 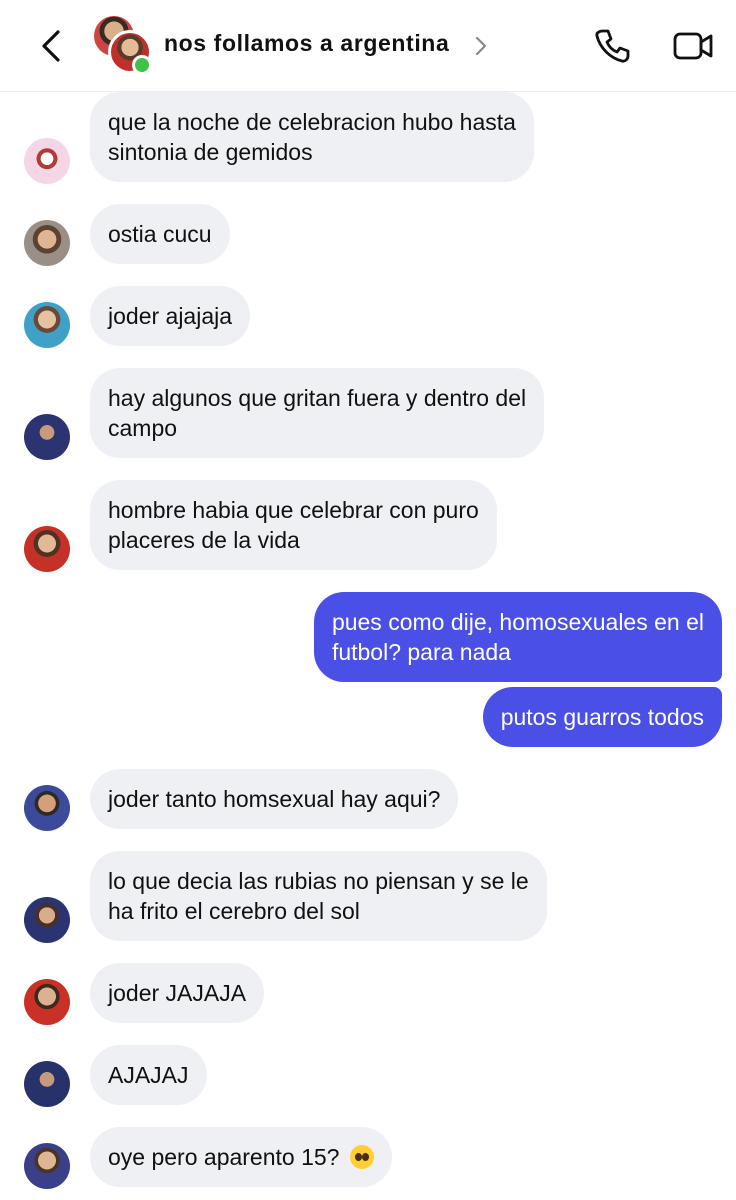 I want to click on message-text: ha frito el cerebro del sol, so click(x=234, y=911).